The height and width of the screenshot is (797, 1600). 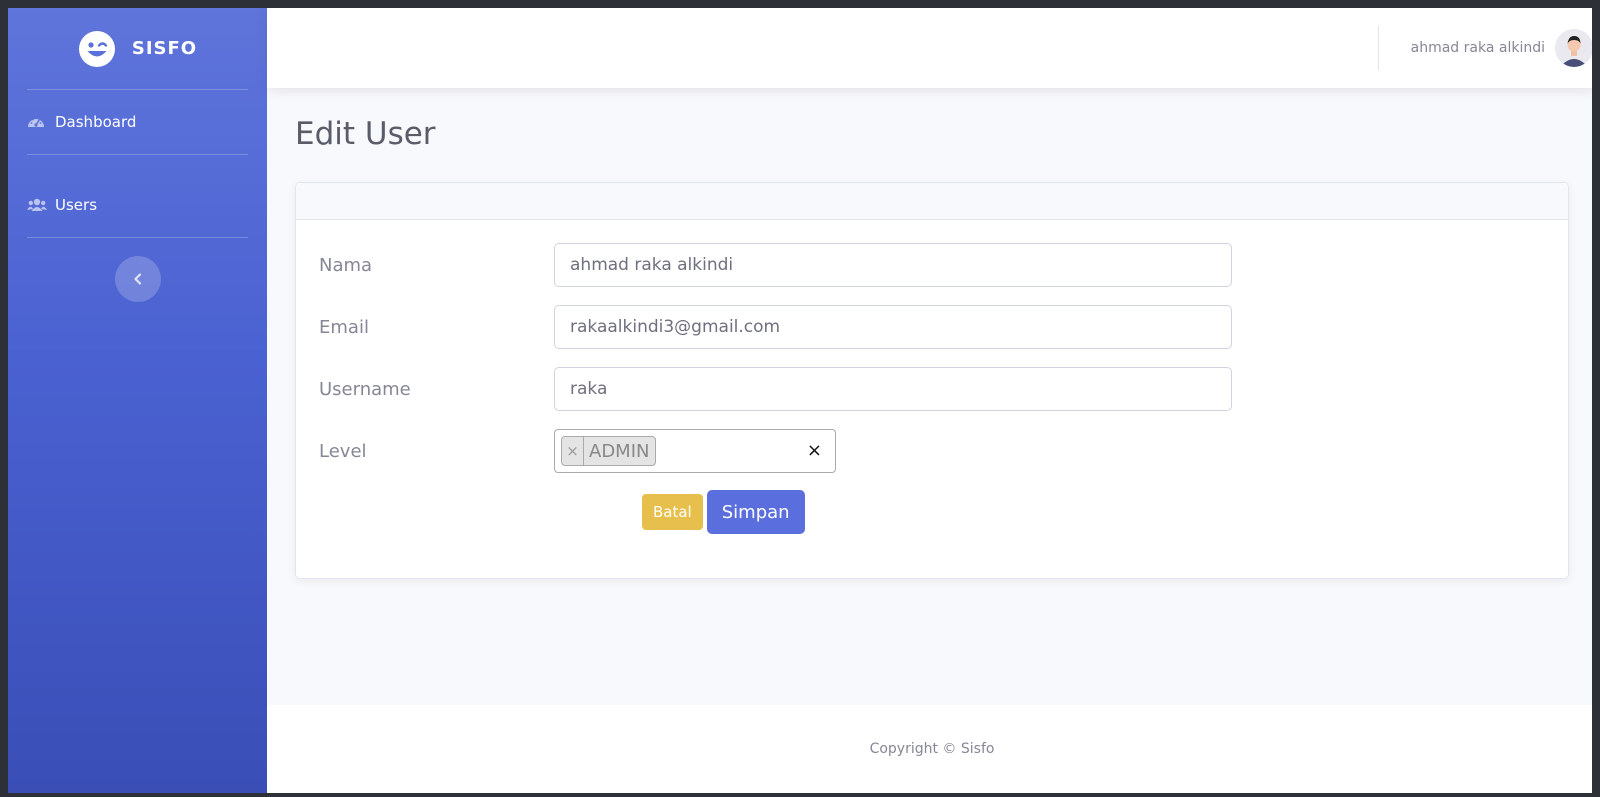 I want to click on sidebar-item-dashboard: Dashboard, so click(x=137, y=122).